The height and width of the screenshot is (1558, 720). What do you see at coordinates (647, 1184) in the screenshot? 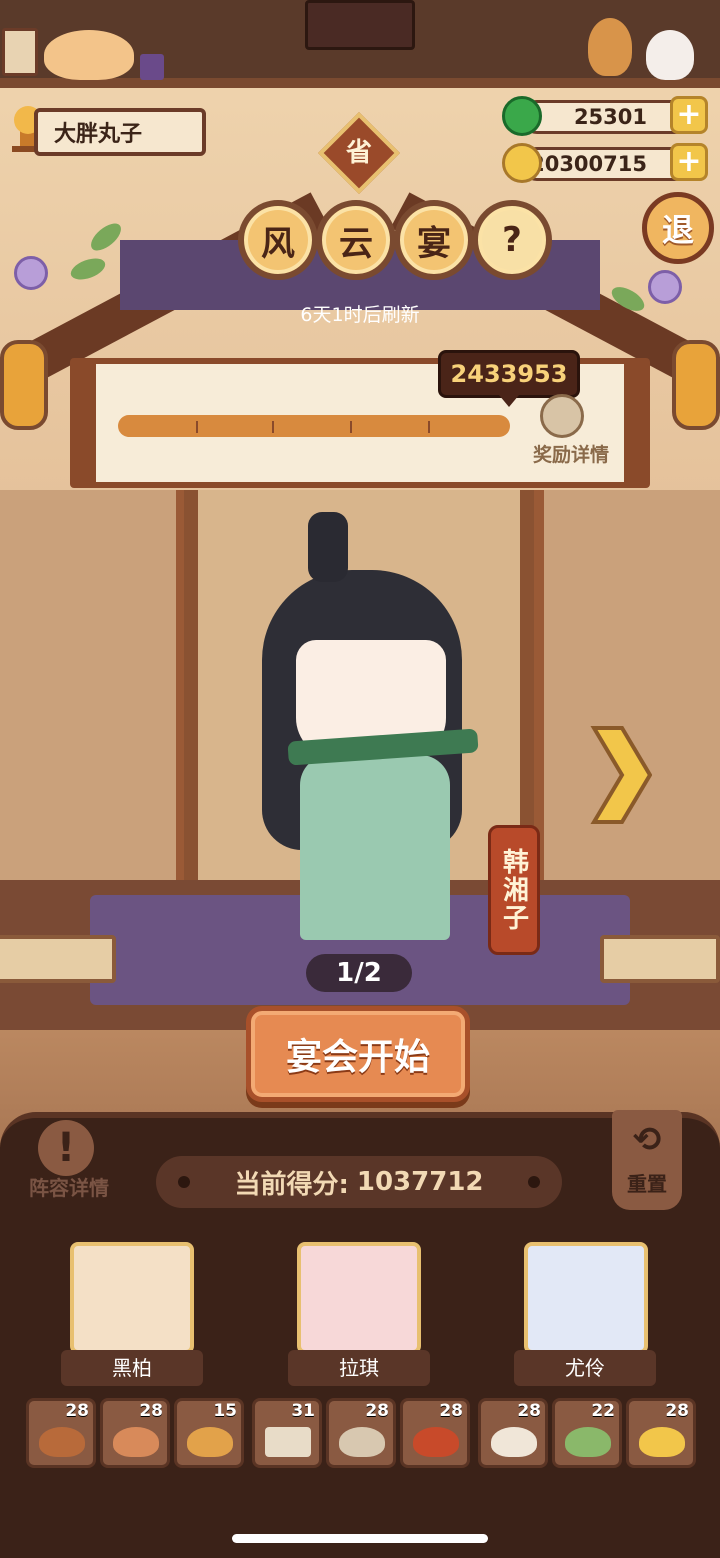
I see `reset-label: 重置` at bounding box center [647, 1184].